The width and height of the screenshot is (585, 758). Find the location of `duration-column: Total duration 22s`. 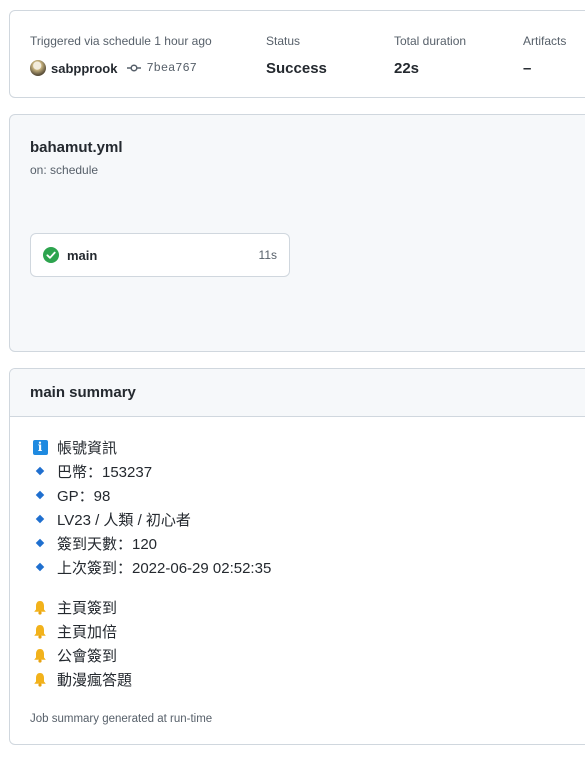

duration-column: Total duration 22s is located at coordinates (430, 56).